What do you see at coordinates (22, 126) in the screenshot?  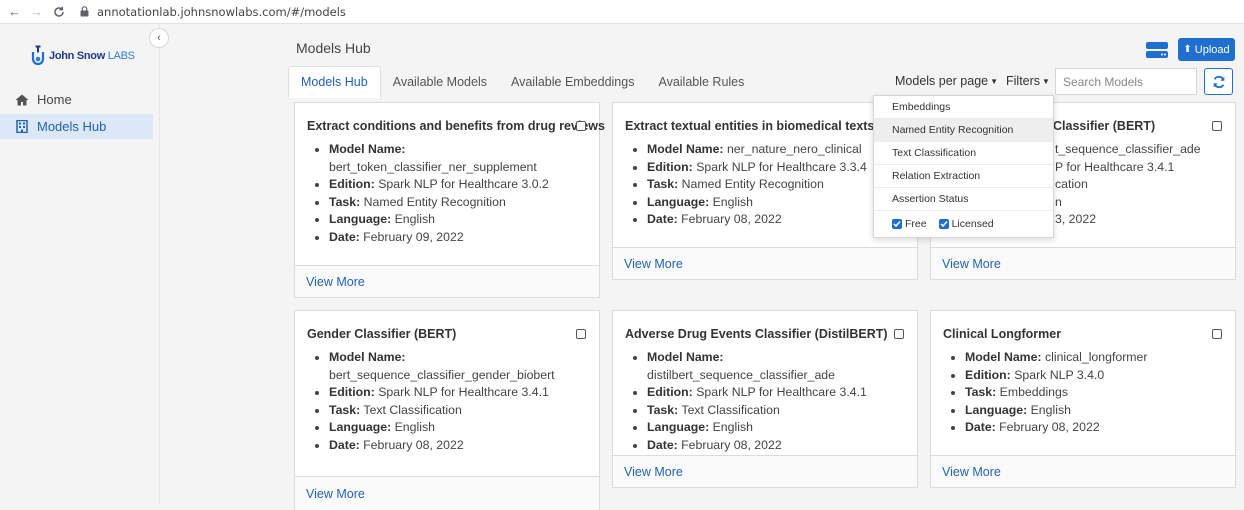 I see `building-icon` at bounding box center [22, 126].